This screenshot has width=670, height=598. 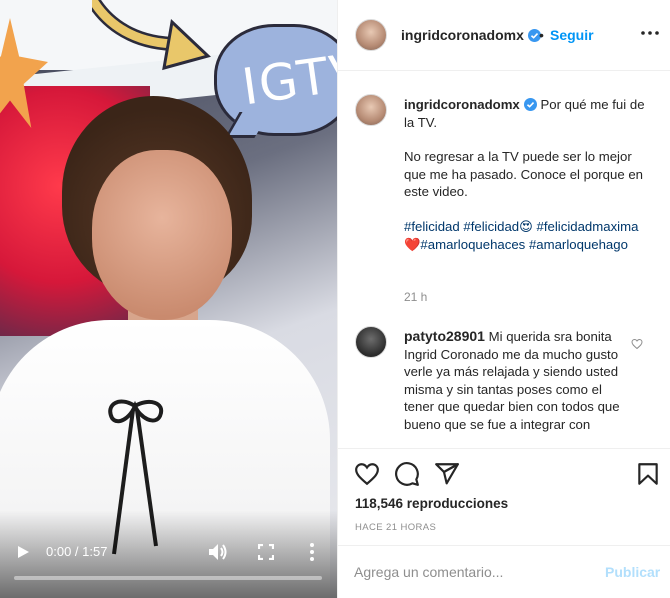 What do you see at coordinates (447, 474) in the screenshot?
I see `share-icon` at bounding box center [447, 474].